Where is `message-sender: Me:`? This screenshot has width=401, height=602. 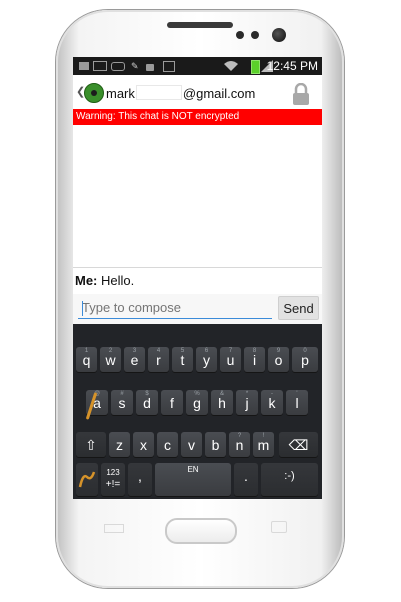
message-sender: Me: is located at coordinates (86, 280).